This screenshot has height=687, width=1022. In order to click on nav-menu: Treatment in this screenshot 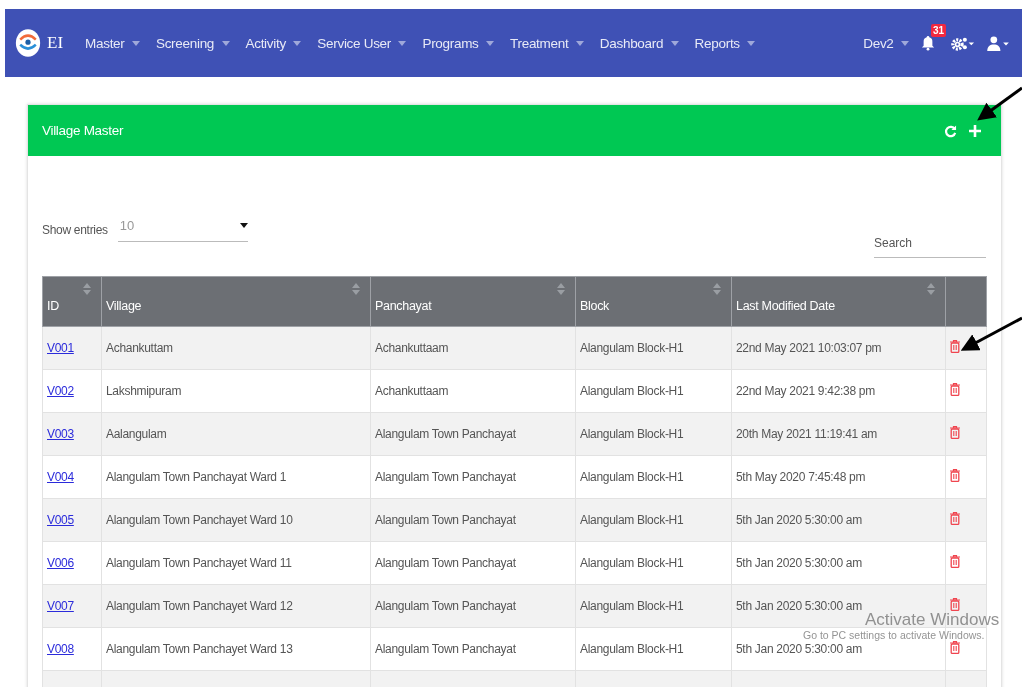, I will do `click(547, 43)`.